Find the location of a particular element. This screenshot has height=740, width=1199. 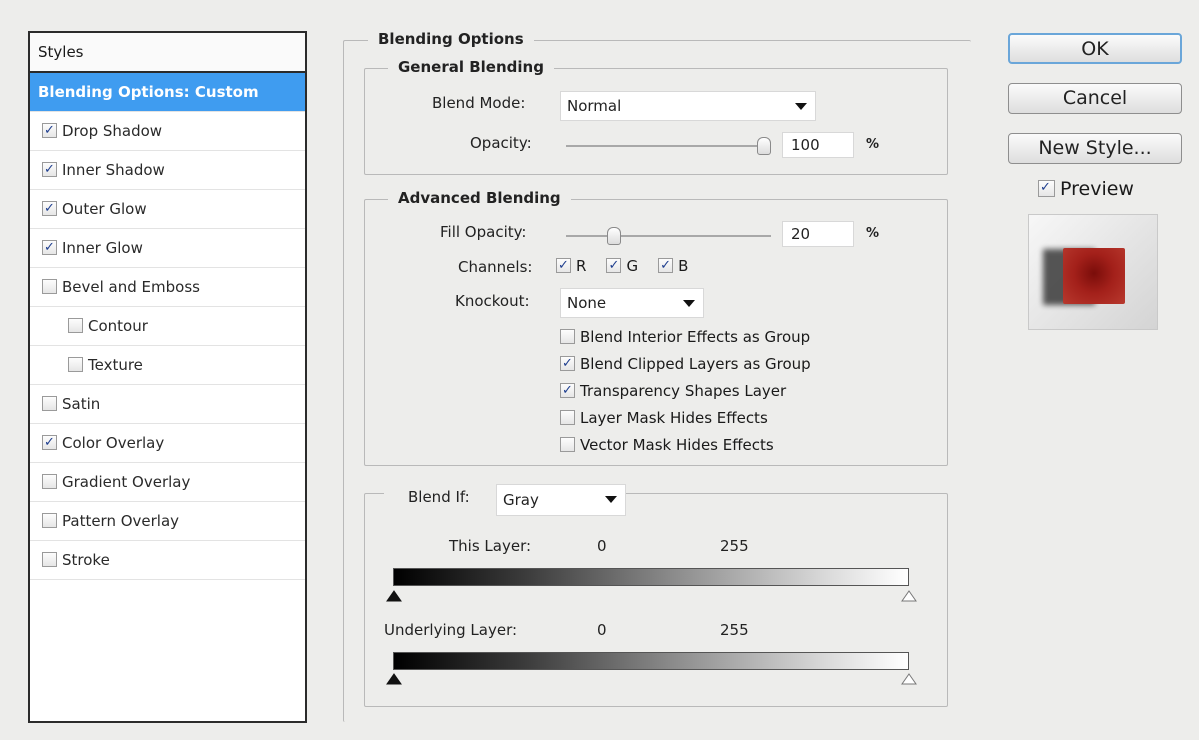

option-transparency-shapes-layer: Transparency Shapes Layer is located at coordinates (685, 395).